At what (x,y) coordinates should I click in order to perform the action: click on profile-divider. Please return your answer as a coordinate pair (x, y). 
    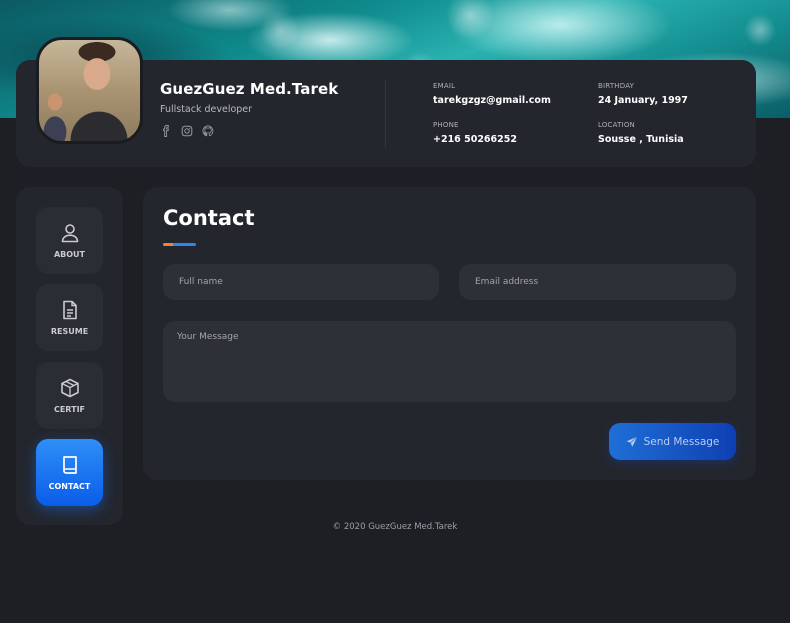
    Looking at the image, I should click on (385, 114).